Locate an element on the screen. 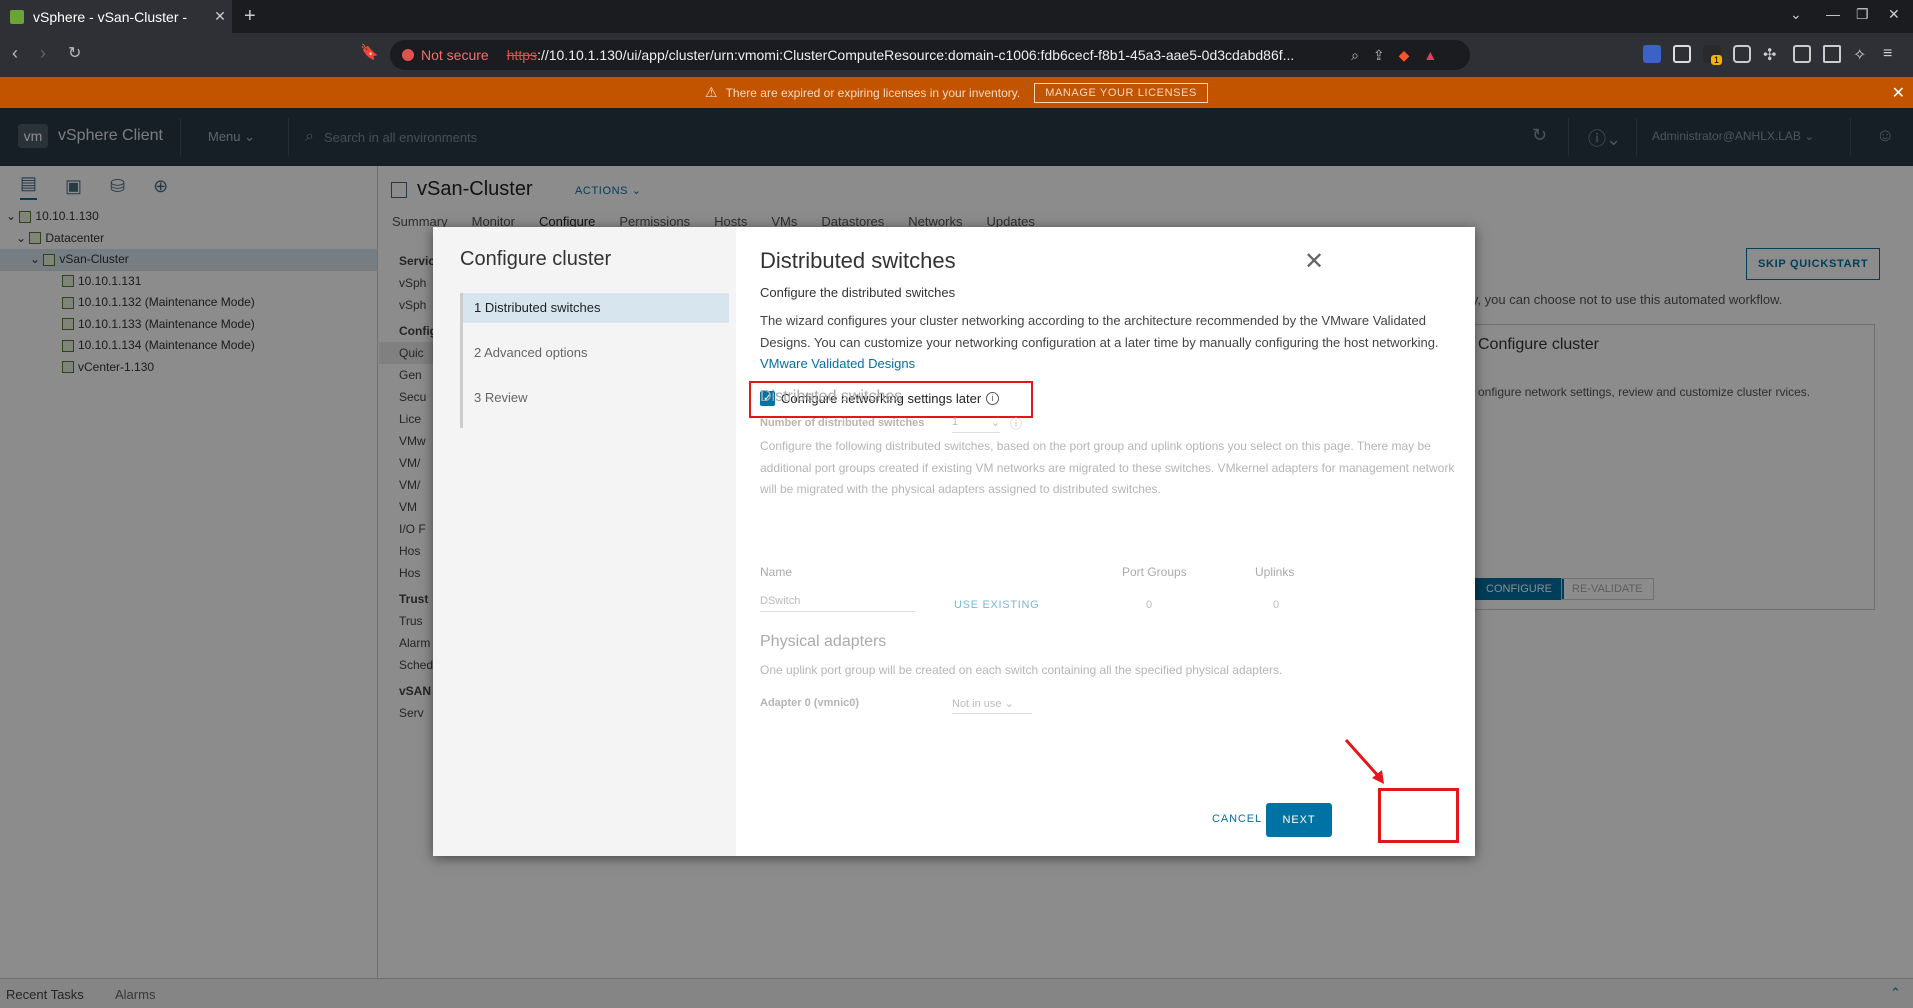 The width and height of the screenshot is (1913, 1008). share-icon: ⇪ is located at coordinates (1379, 55).